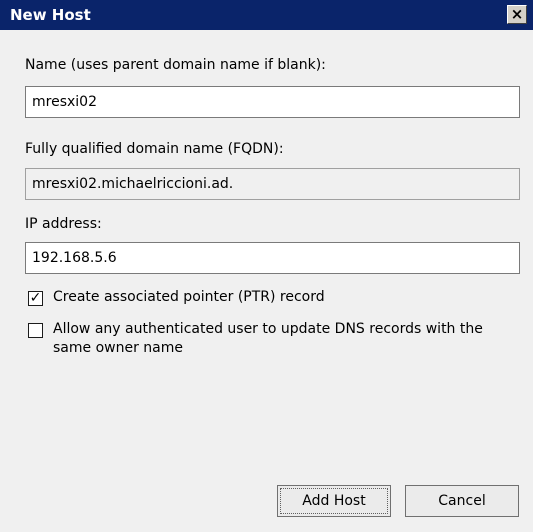  I want to click on checkmark-icon: ✓, so click(35, 298).